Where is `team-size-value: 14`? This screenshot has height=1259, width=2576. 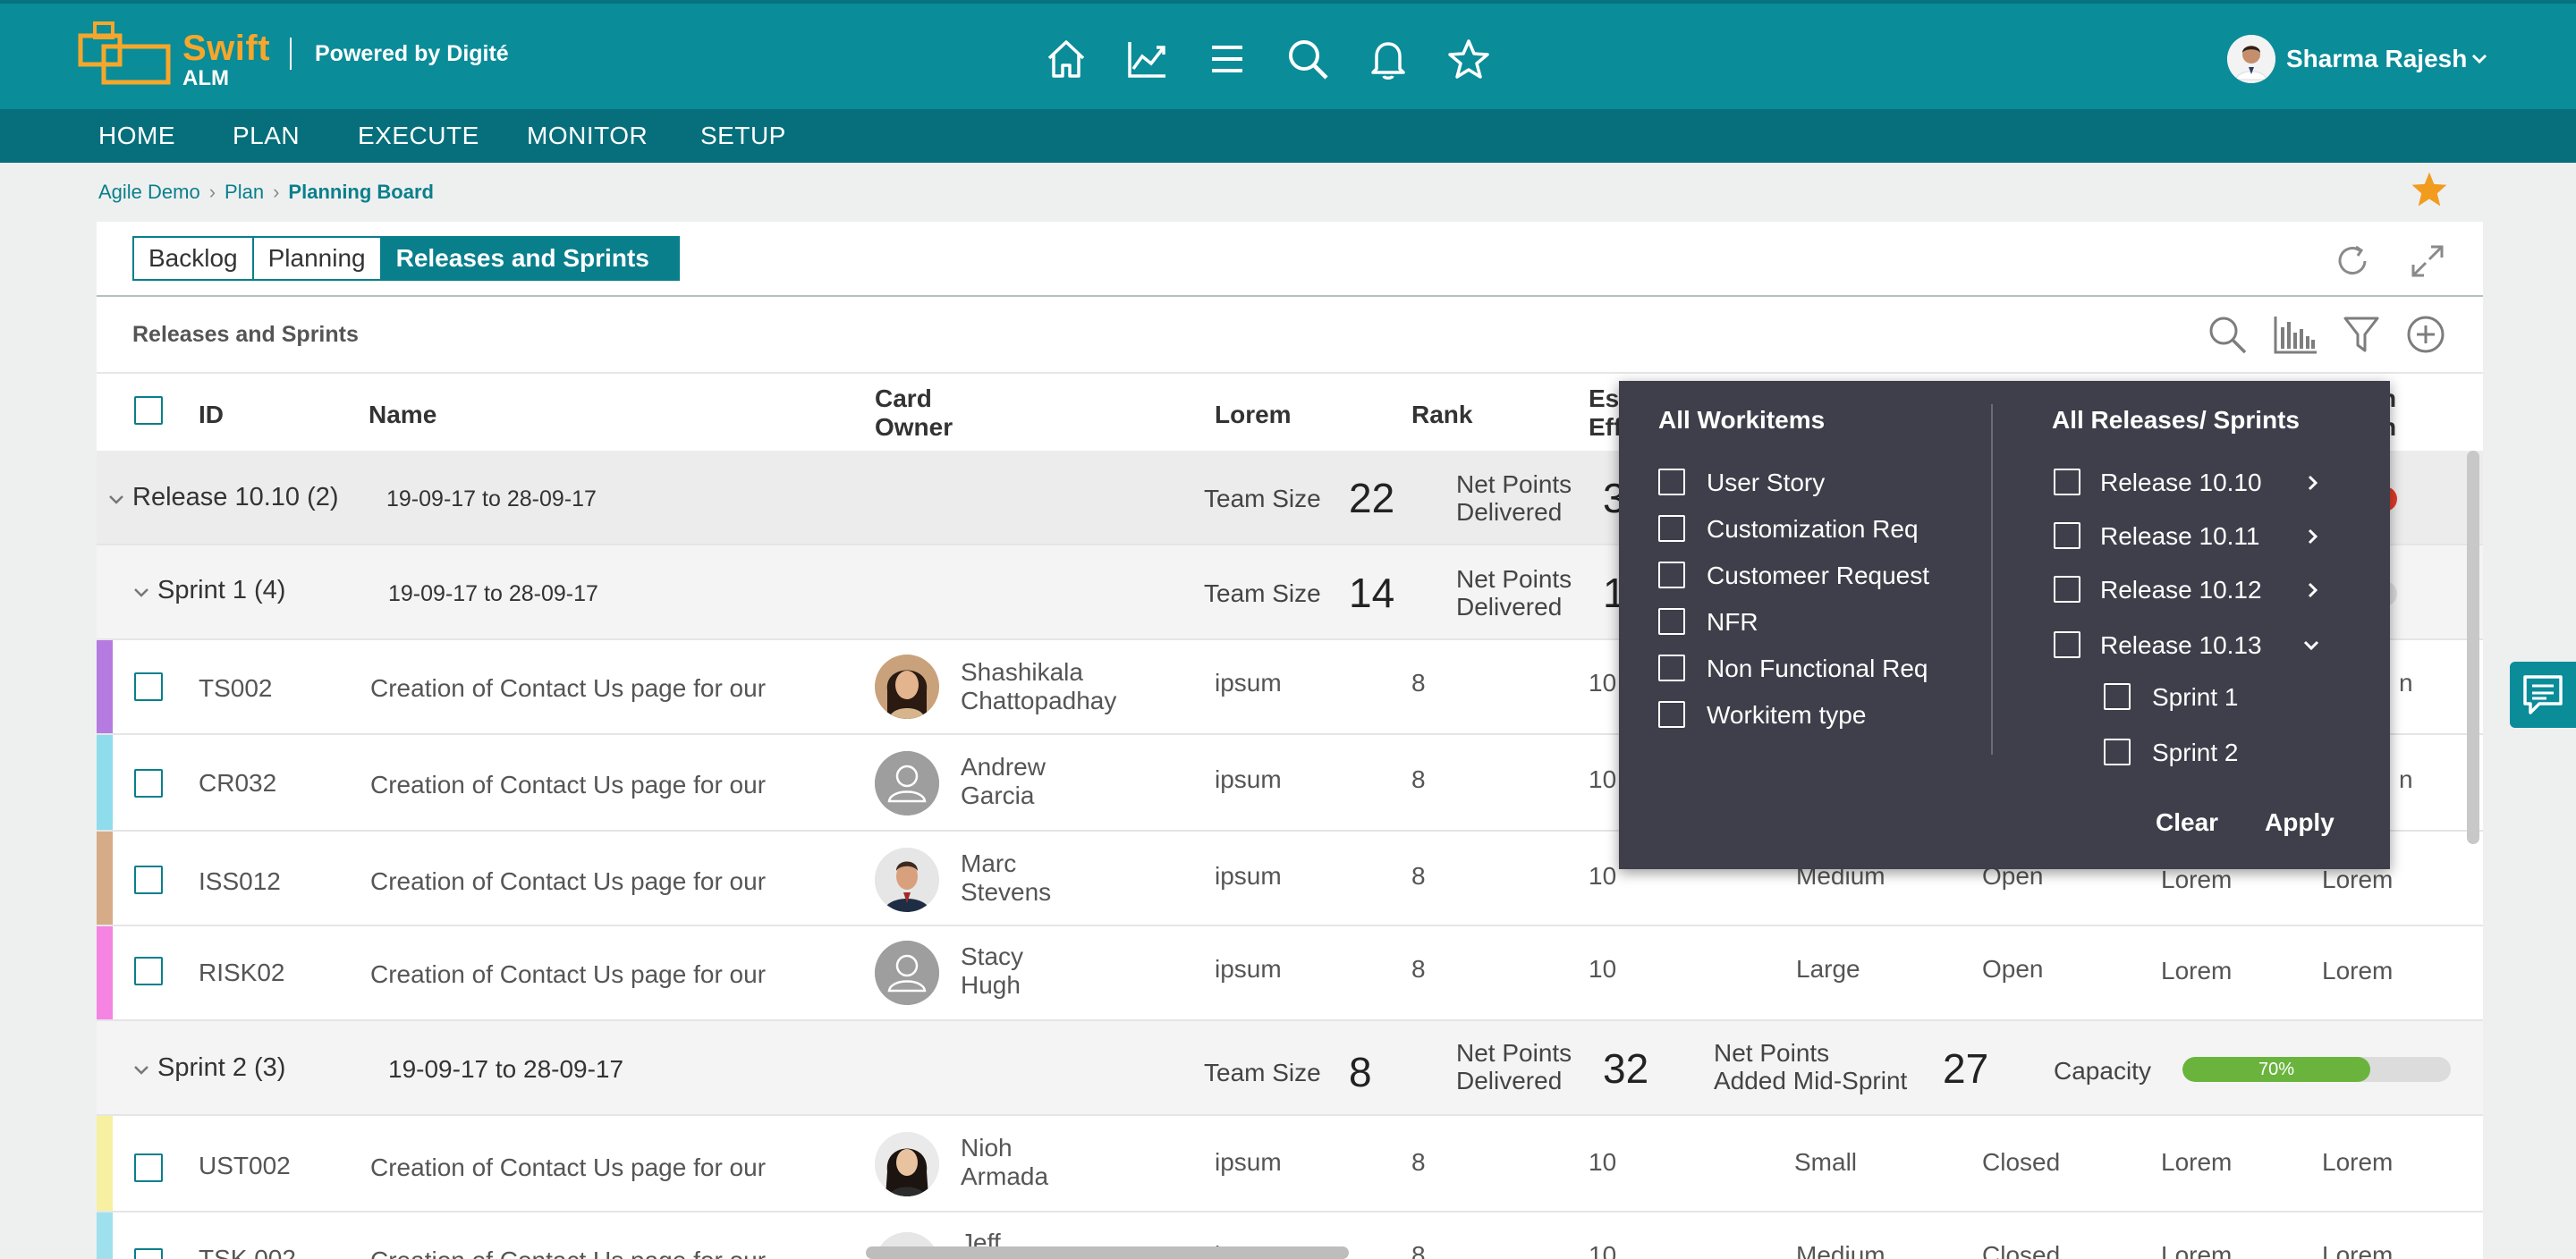
team-size-value: 14 is located at coordinates (1372, 593).